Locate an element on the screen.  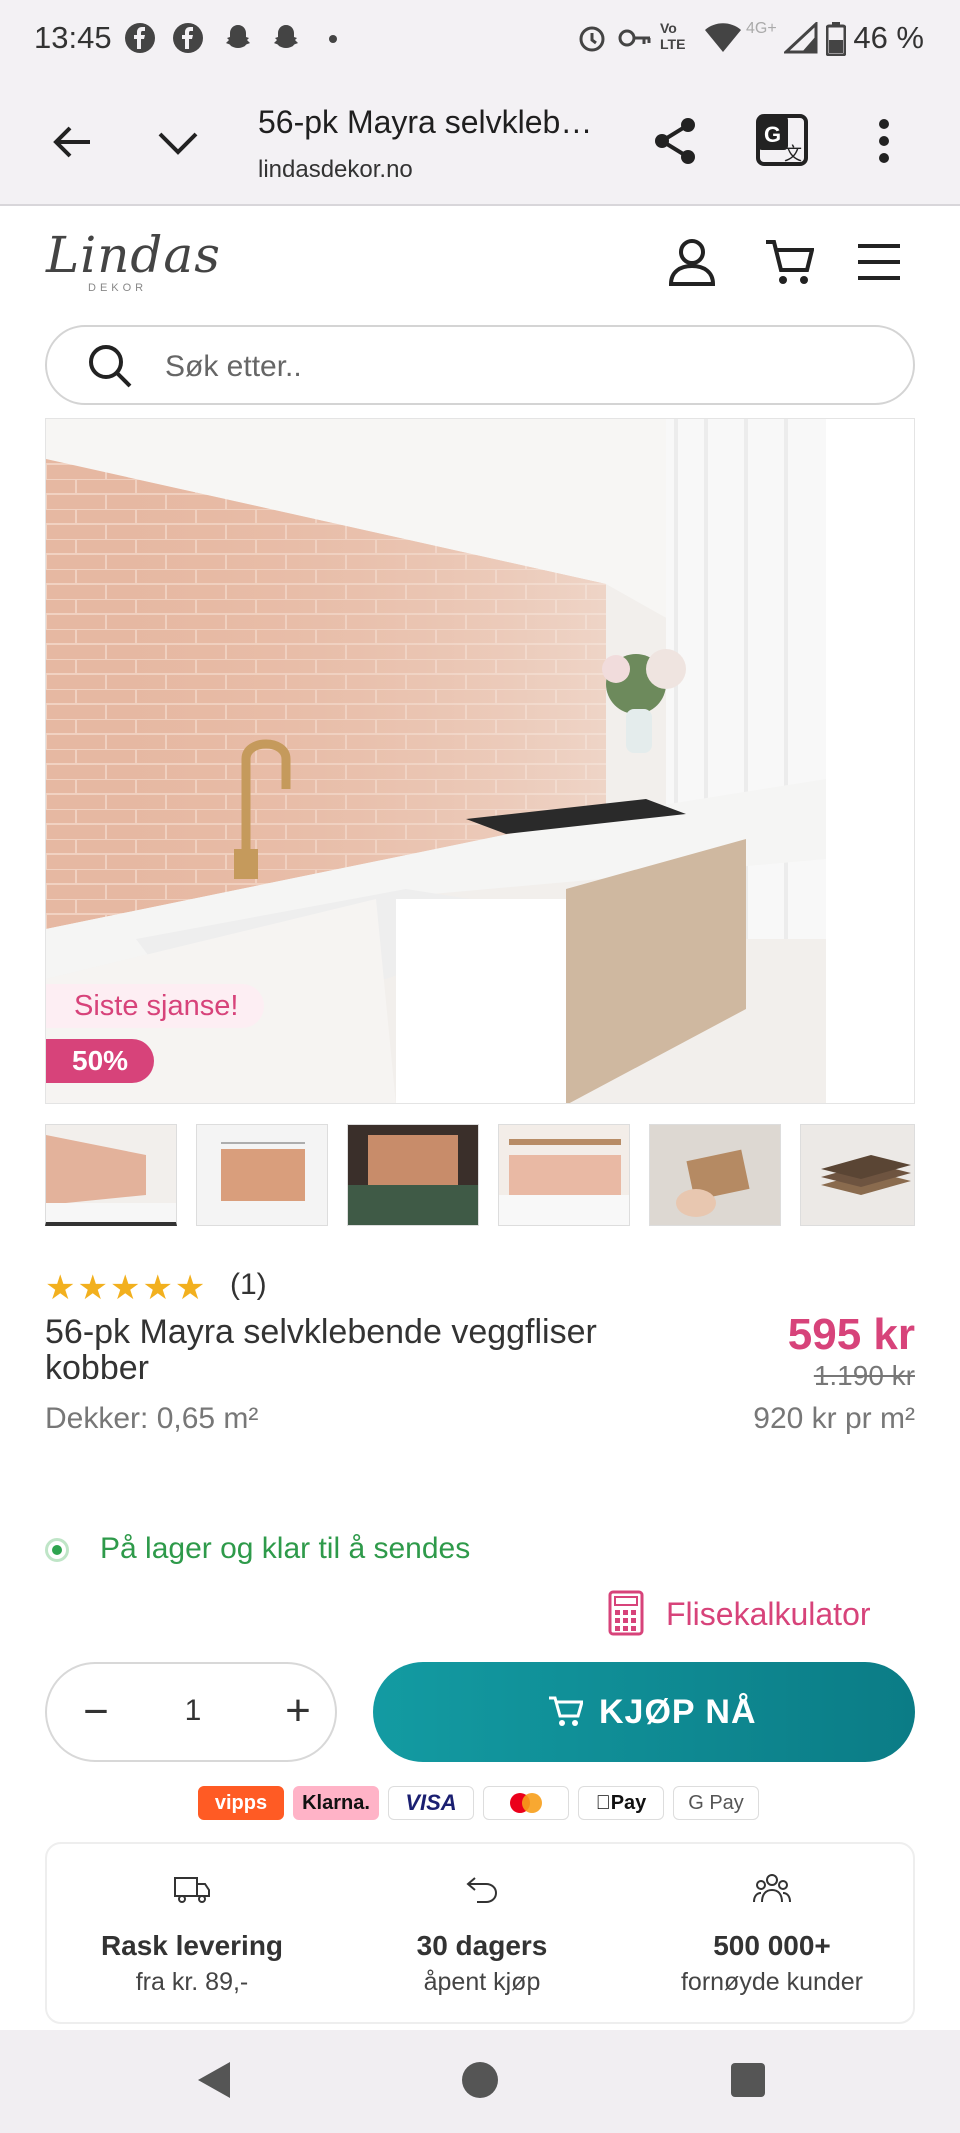
last-chance-badge: Siste sjanse! is located at coordinates (155, 1006).